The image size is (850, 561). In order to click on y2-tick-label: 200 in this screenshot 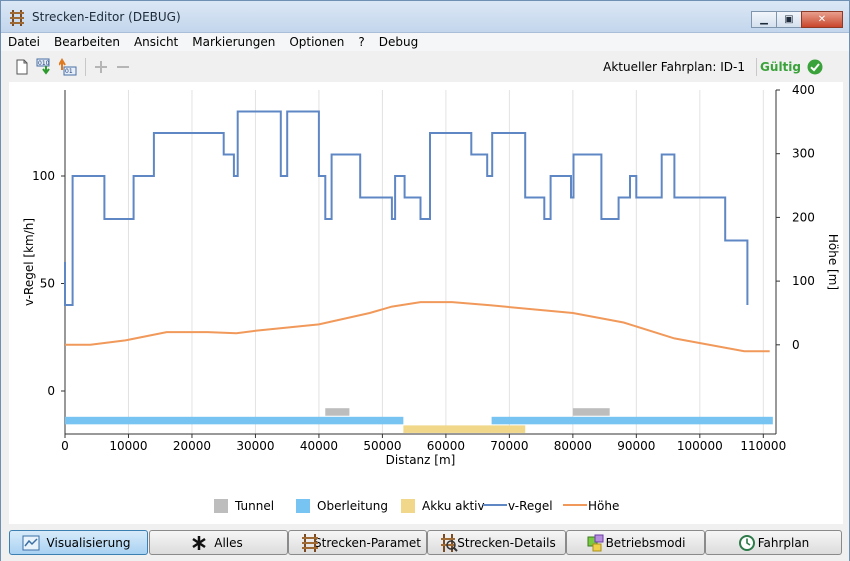, I will do `click(803, 217)`.